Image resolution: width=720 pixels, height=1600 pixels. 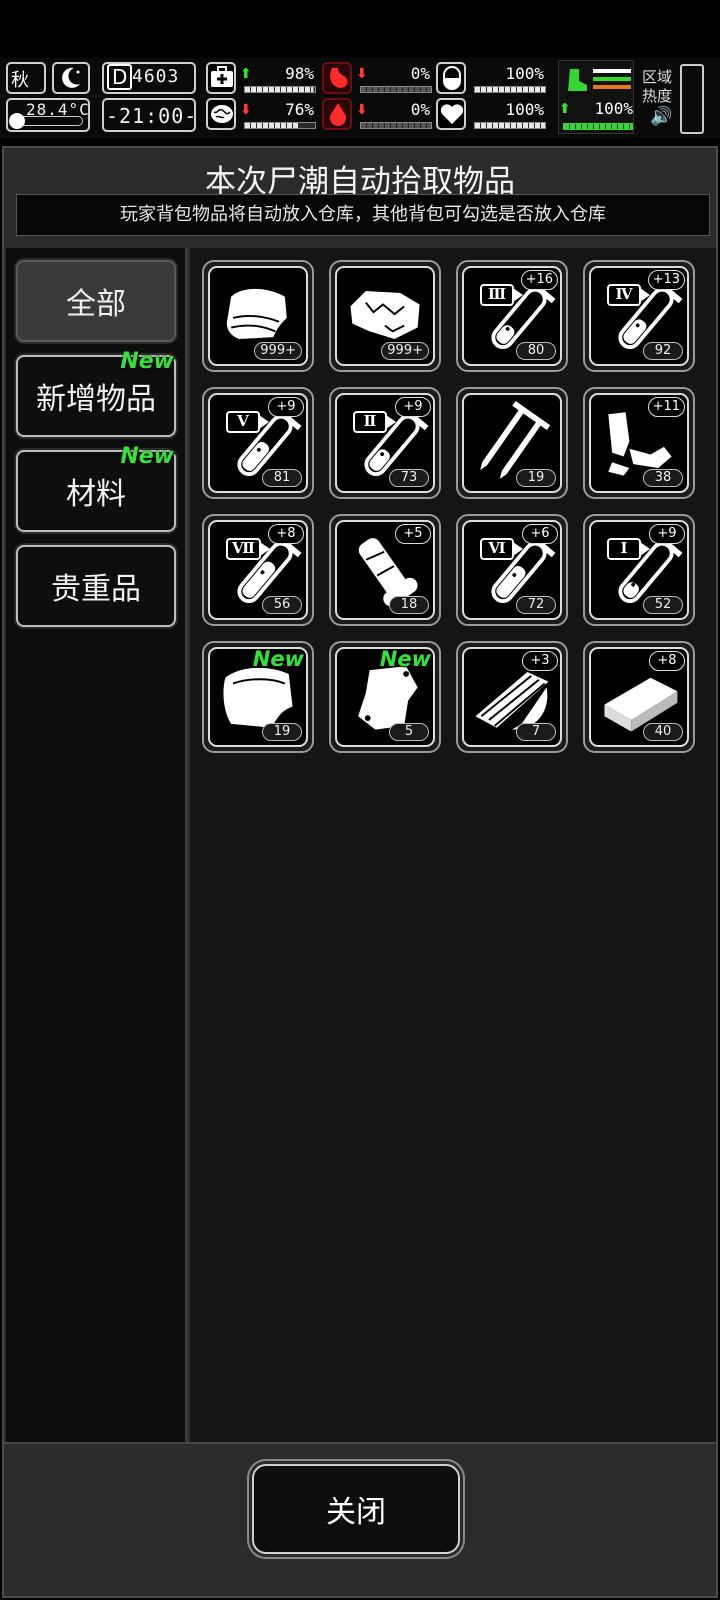 What do you see at coordinates (524, 73) in the screenshot?
I see `pill-value: 100%` at bounding box center [524, 73].